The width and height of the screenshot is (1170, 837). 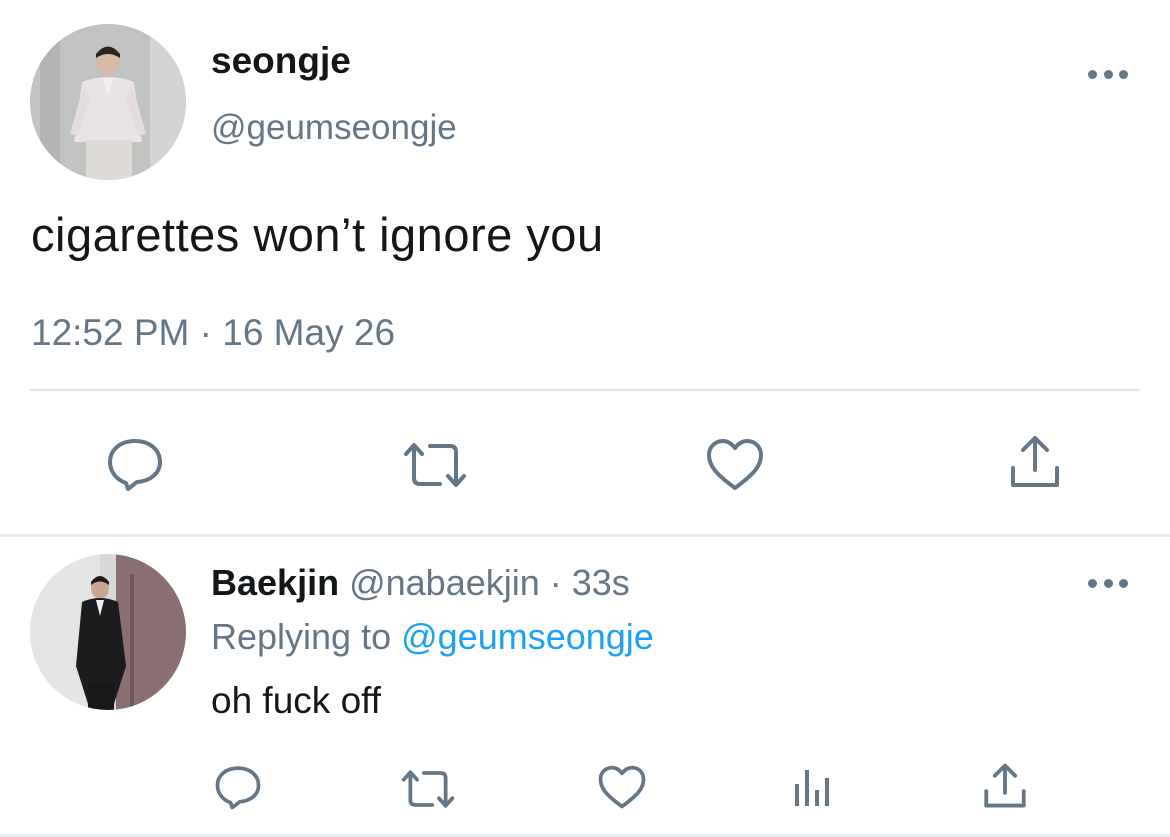 I want to click on section-divider, so click(x=585, y=535).